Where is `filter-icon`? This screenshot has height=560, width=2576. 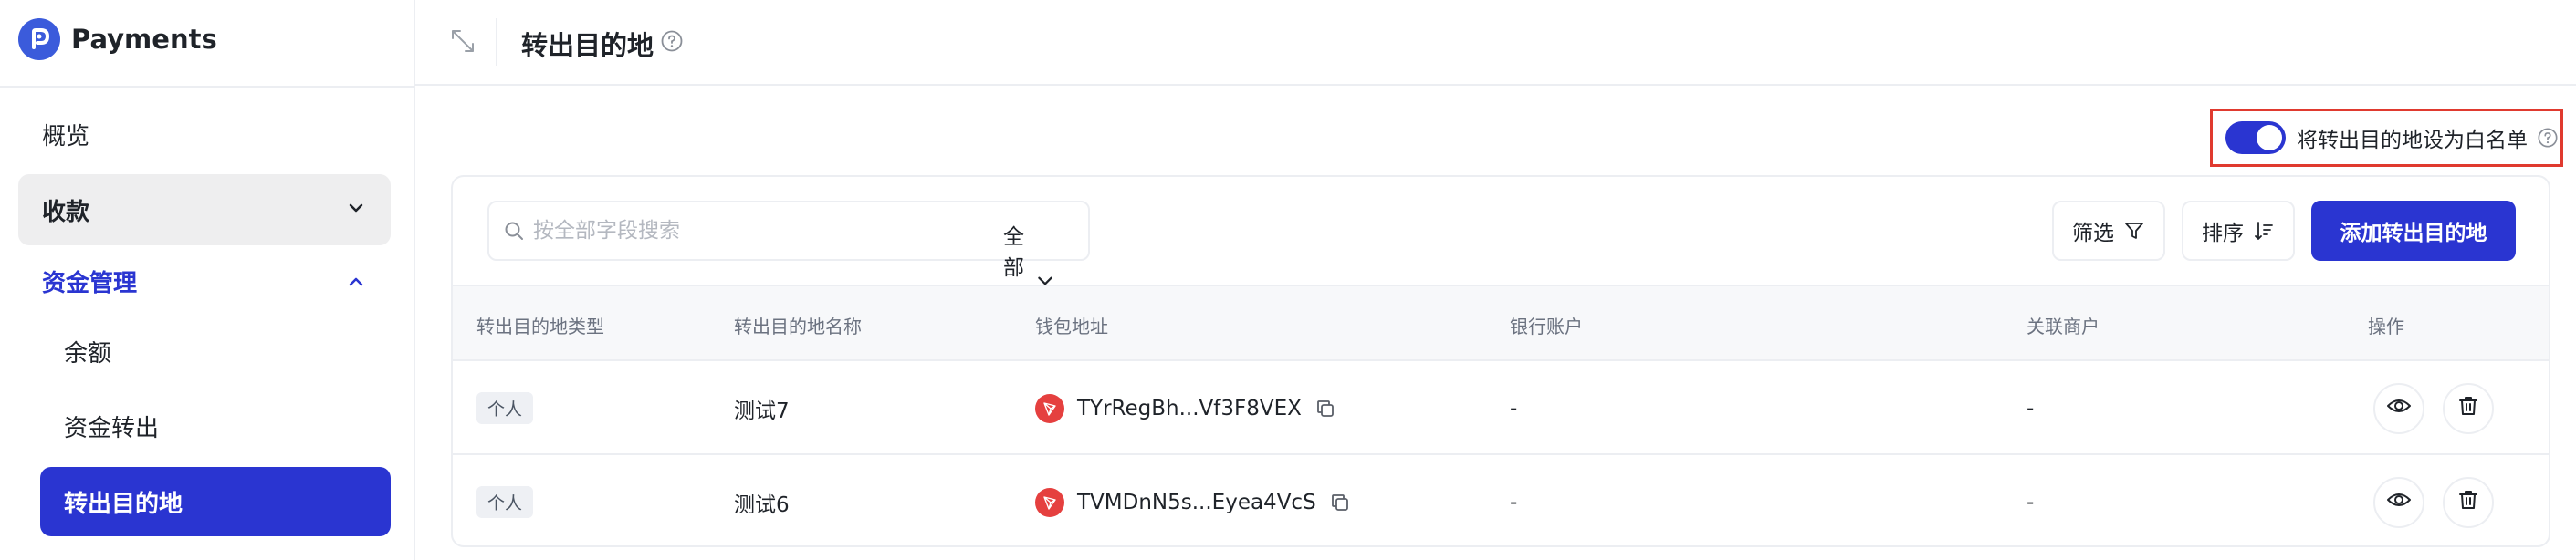
filter-icon is located at coordinates (2134, 231).